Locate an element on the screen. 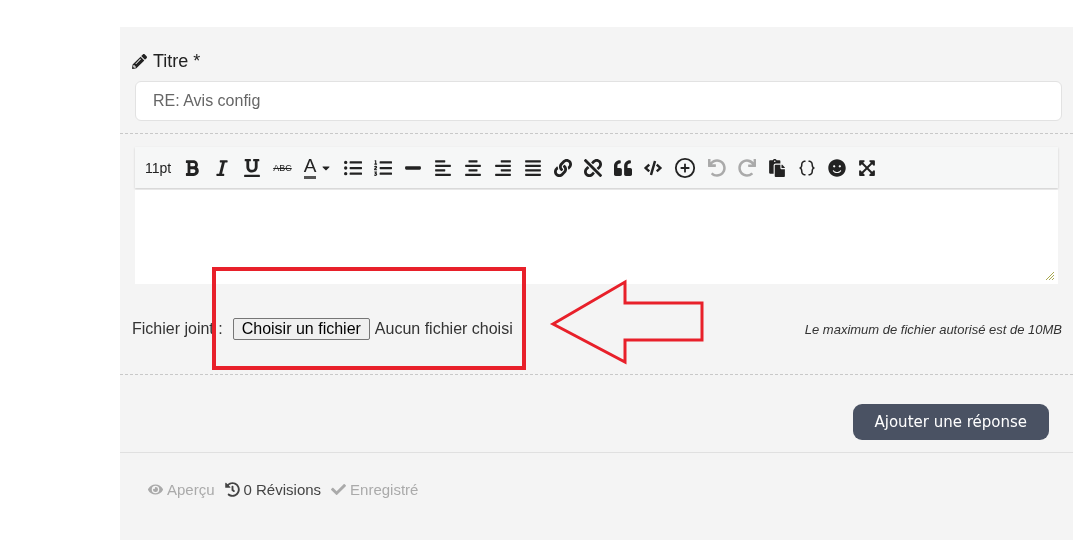 The height and width of the screenshot is (540, 1073). submit-button: Ajouter une réponse is located at coordinates (950, 422).